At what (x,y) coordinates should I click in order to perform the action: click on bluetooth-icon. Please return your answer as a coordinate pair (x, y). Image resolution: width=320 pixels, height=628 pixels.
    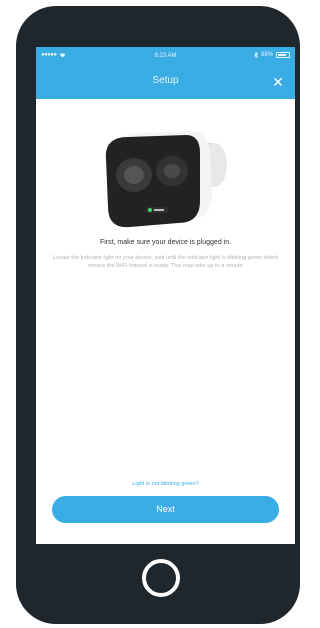
    Looking at the image, I should click on (256, 55).